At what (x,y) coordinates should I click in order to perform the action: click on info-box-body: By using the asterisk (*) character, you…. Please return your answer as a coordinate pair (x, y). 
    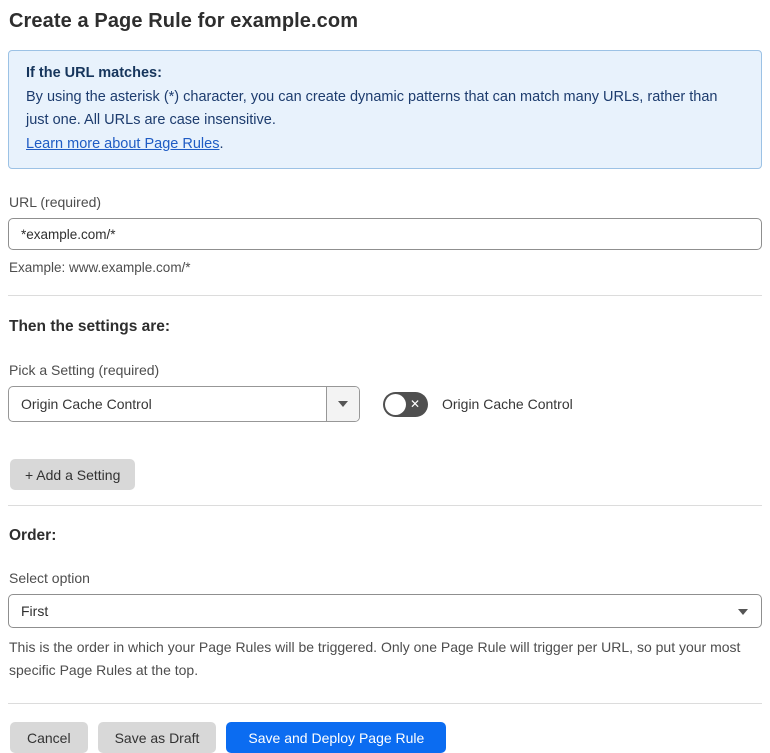
    Looking at the image, I should click on (372, 108).